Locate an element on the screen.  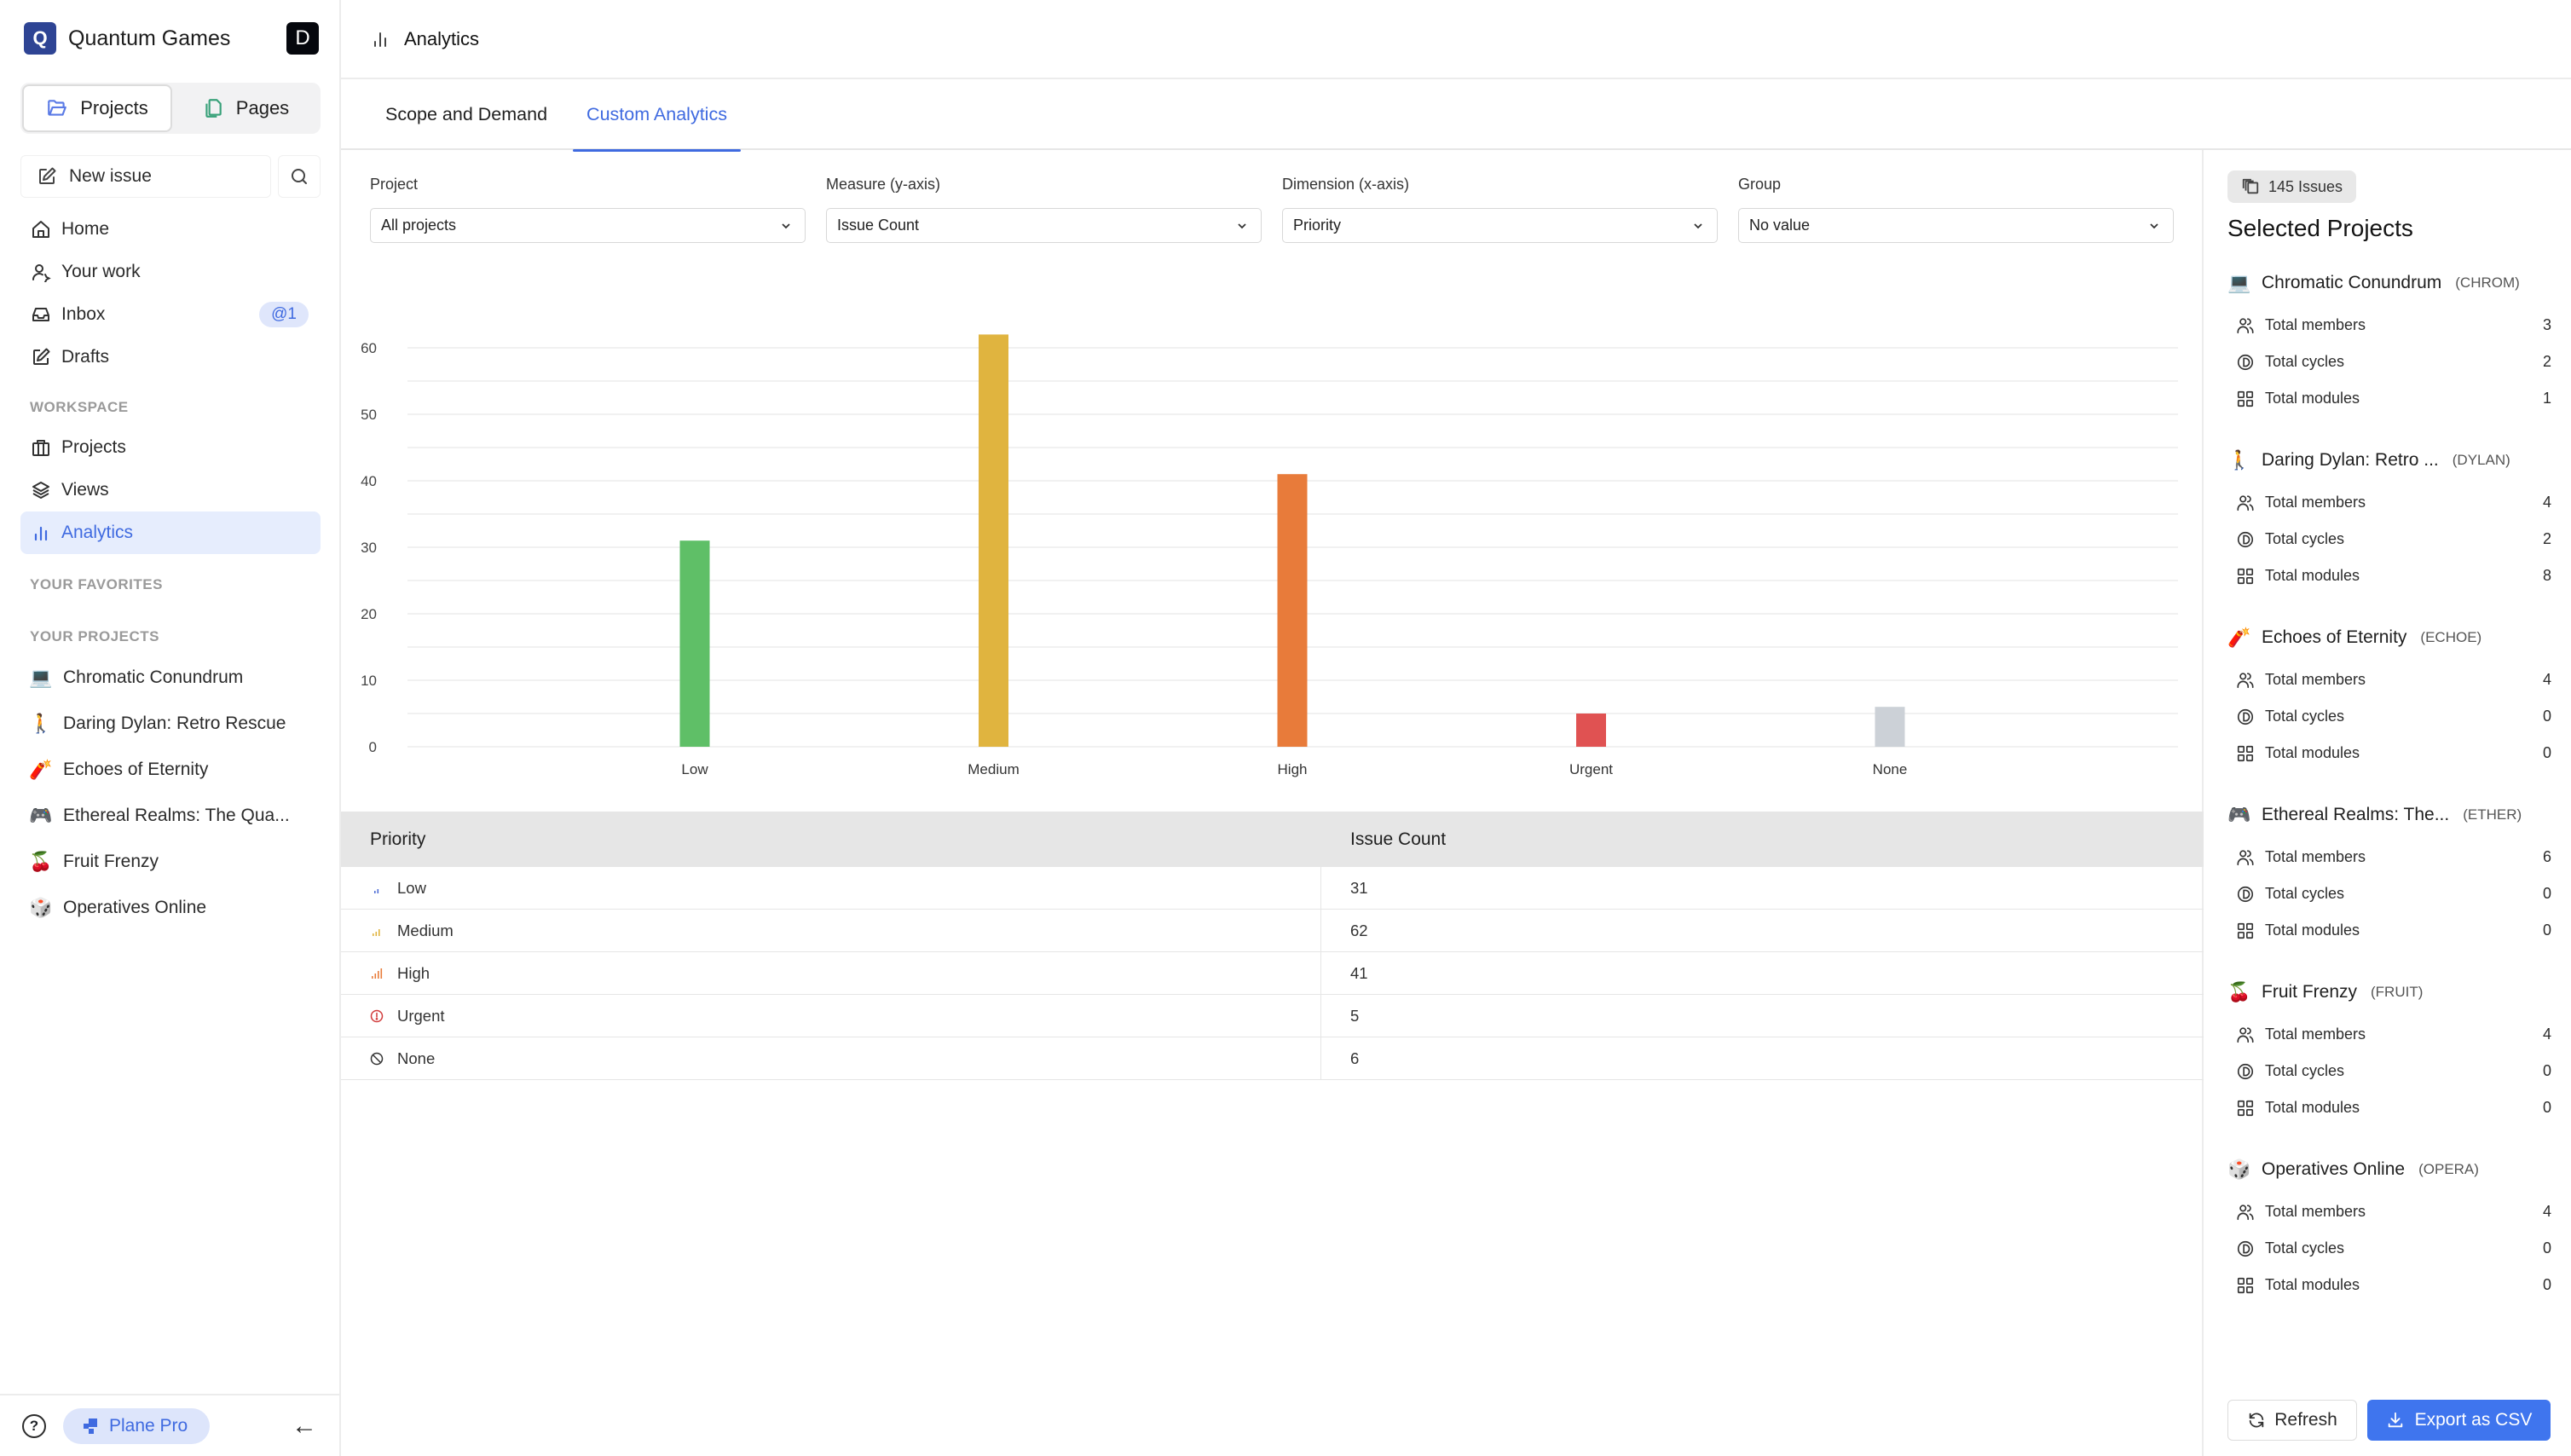
column-header-priority: Priority is located at coordinates (831, 839).